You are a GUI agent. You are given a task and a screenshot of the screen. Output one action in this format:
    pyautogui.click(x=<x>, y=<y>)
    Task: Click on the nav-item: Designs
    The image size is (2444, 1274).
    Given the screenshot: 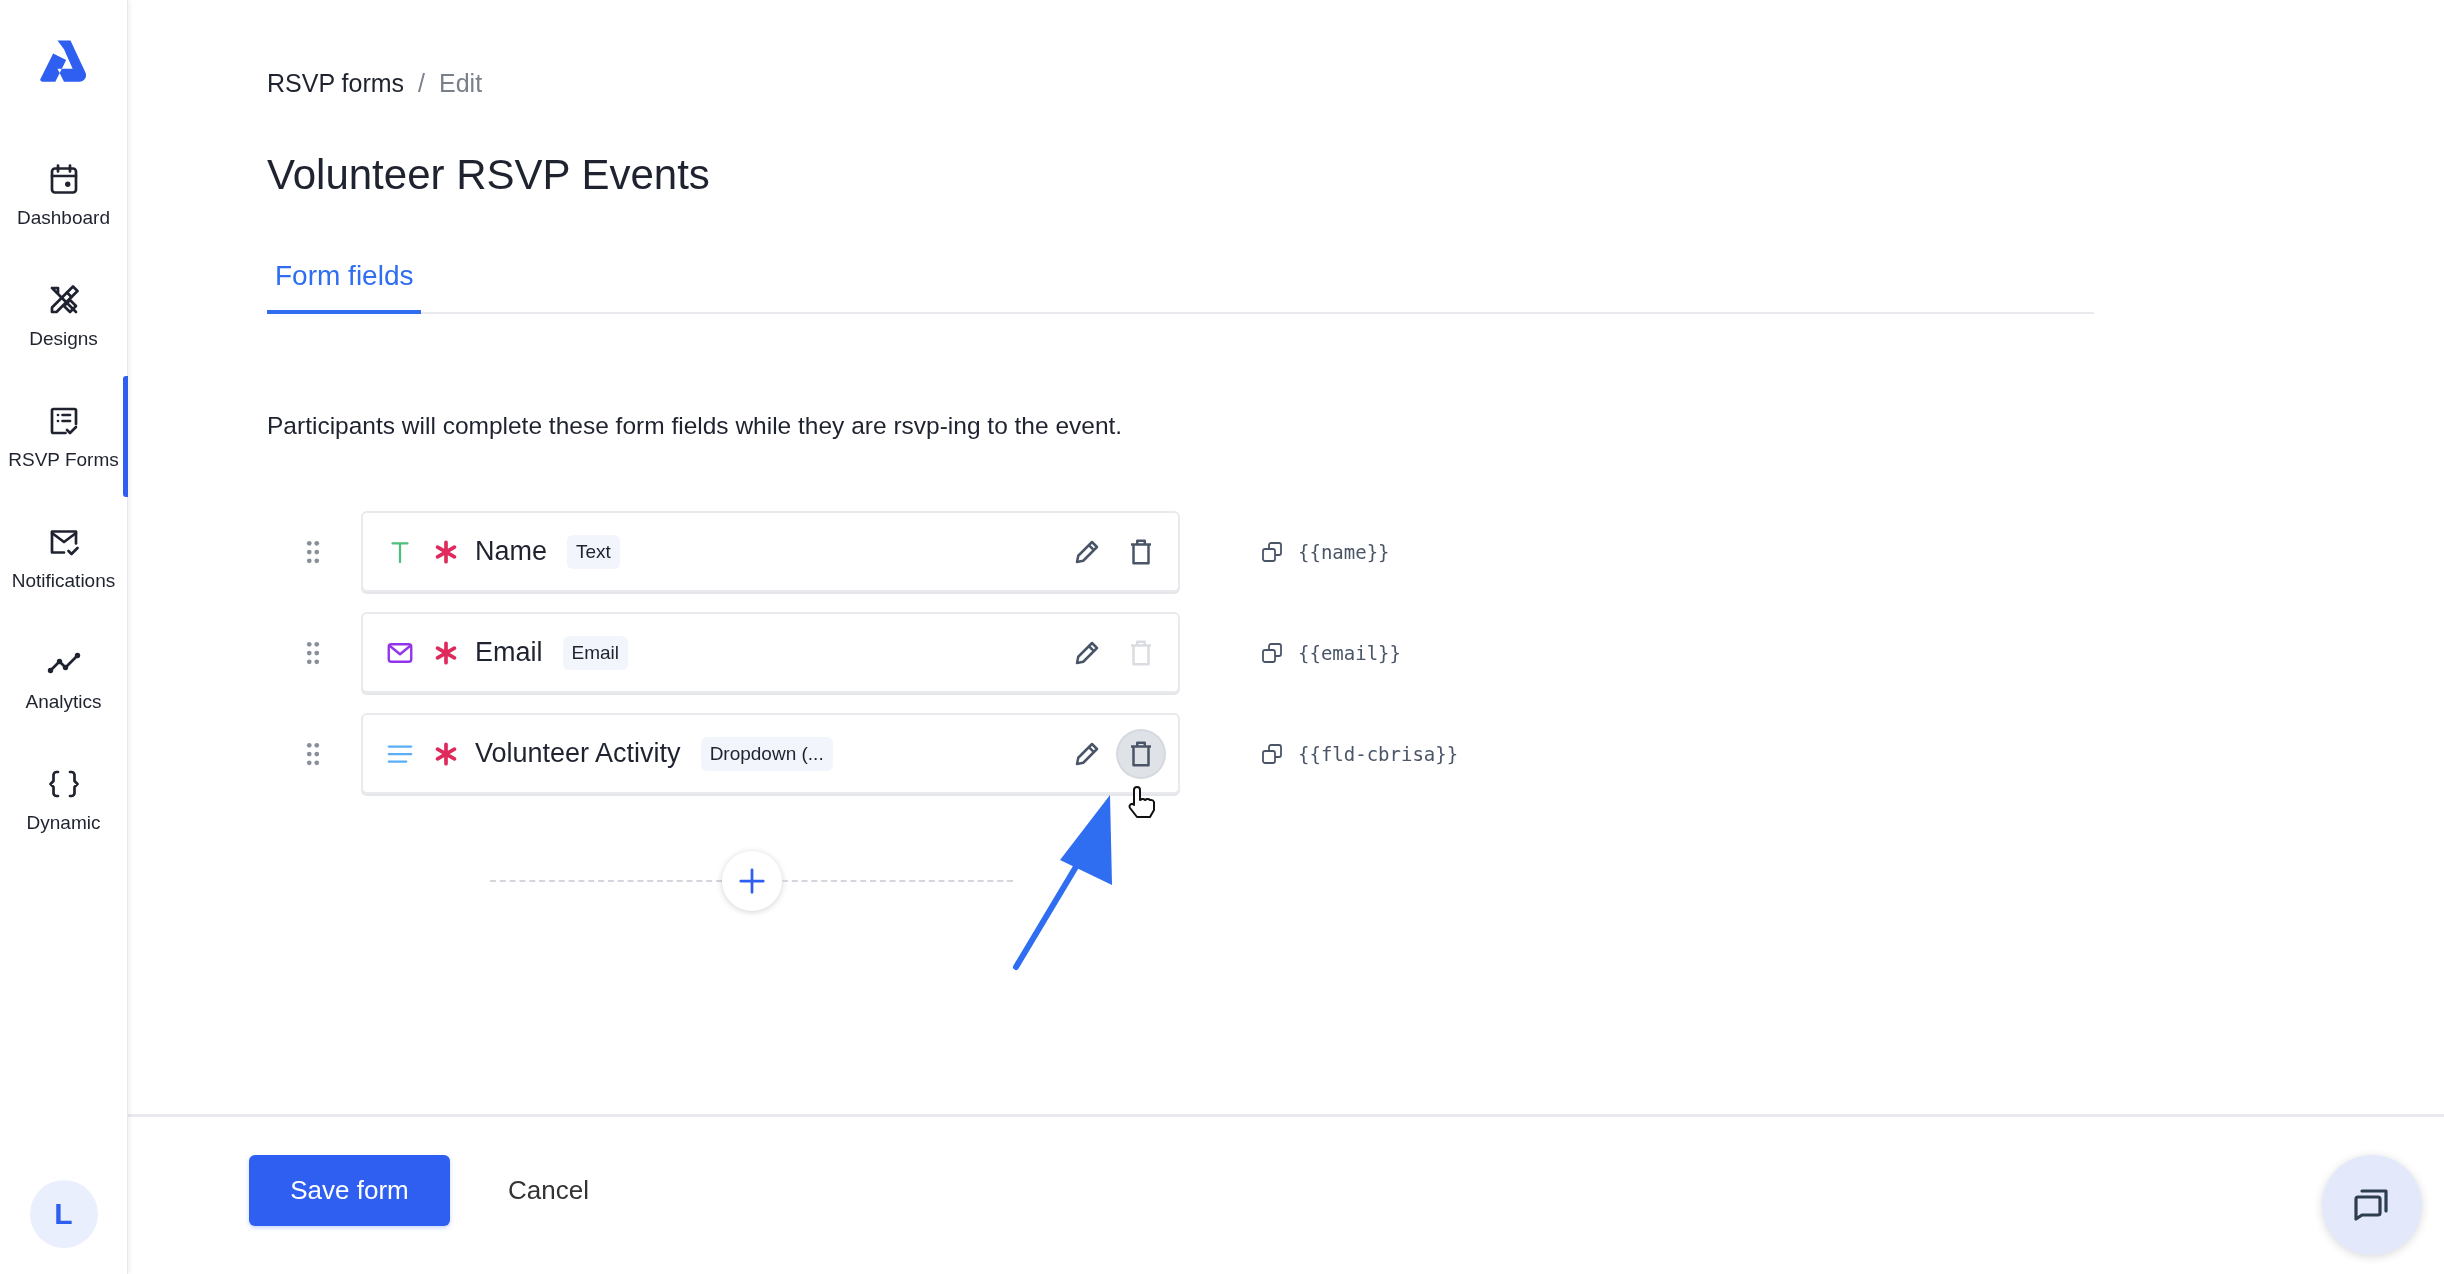 What is the action you would take?
    pyautogui.click(x=63, y=315)
    